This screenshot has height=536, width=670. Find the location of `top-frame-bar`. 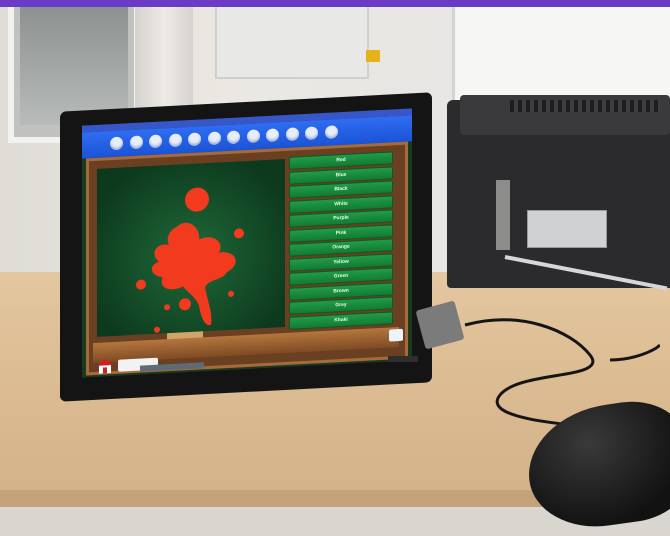

top-frame-bar is located at coordinates (335, 3).